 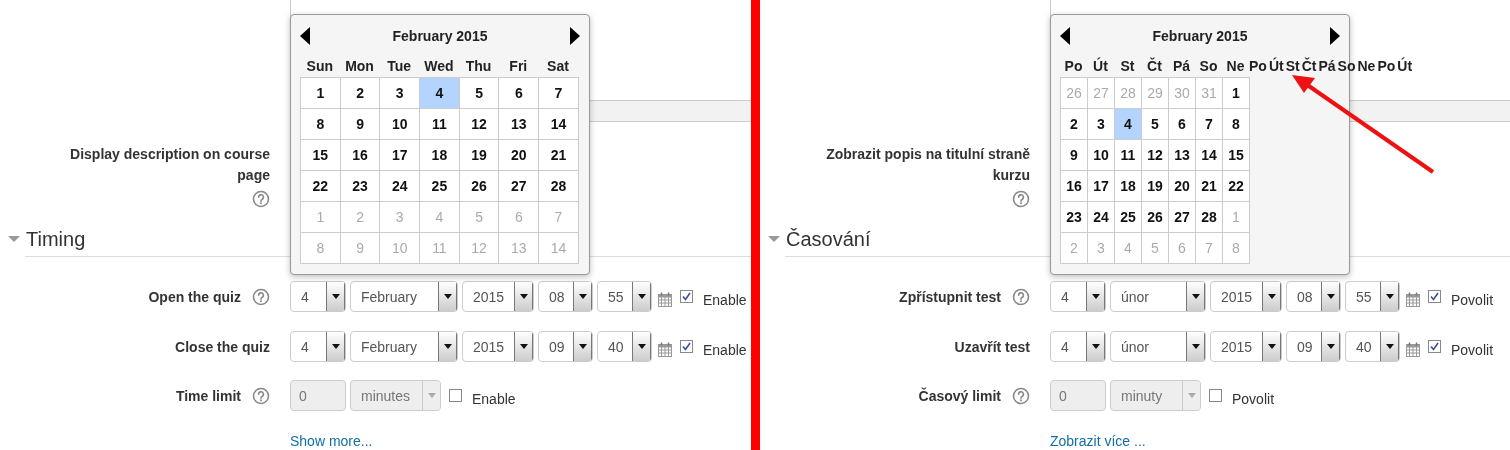 I want to click on section-heading: Časování, so click(x=828, y=239).